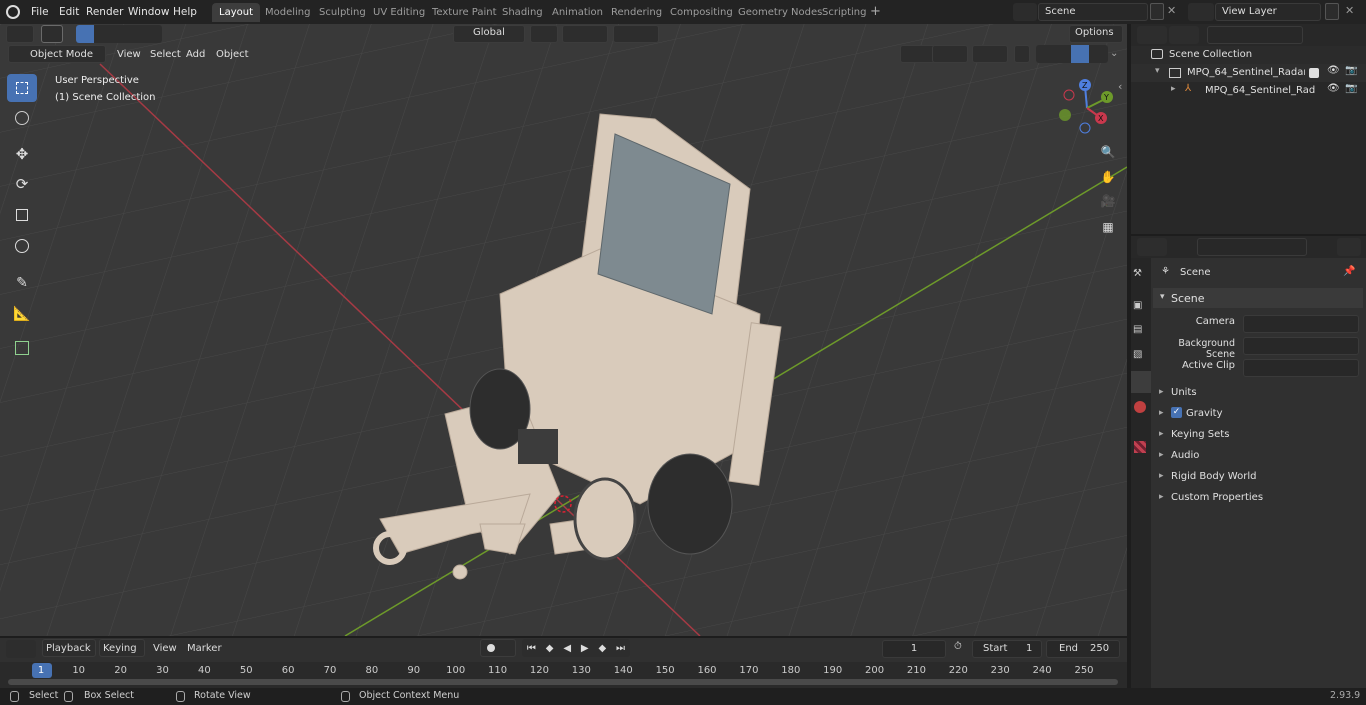 The image size is (1366, 705). What do you see at coordinates (1108, 201) in the screenshot?
I see `camera-view-icon: 🎥` at bounding box center [1108, 201].